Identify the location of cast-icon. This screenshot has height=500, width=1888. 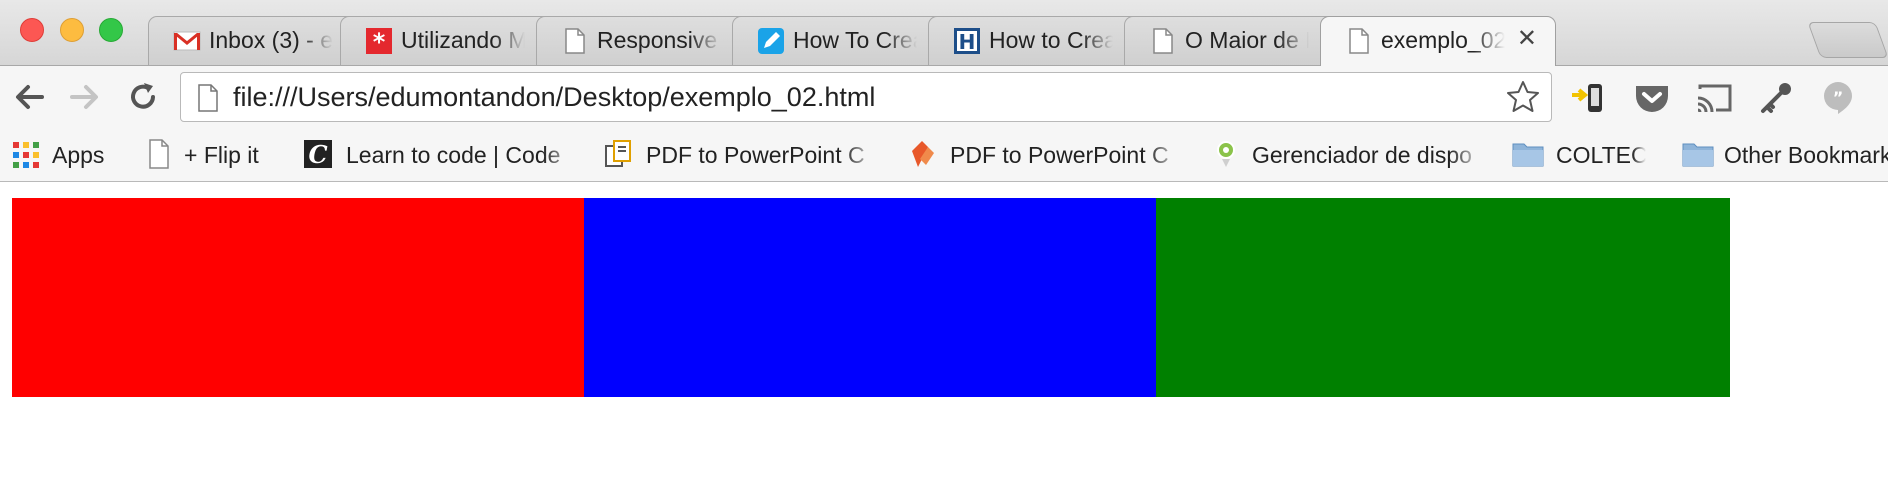
(1714, 98).